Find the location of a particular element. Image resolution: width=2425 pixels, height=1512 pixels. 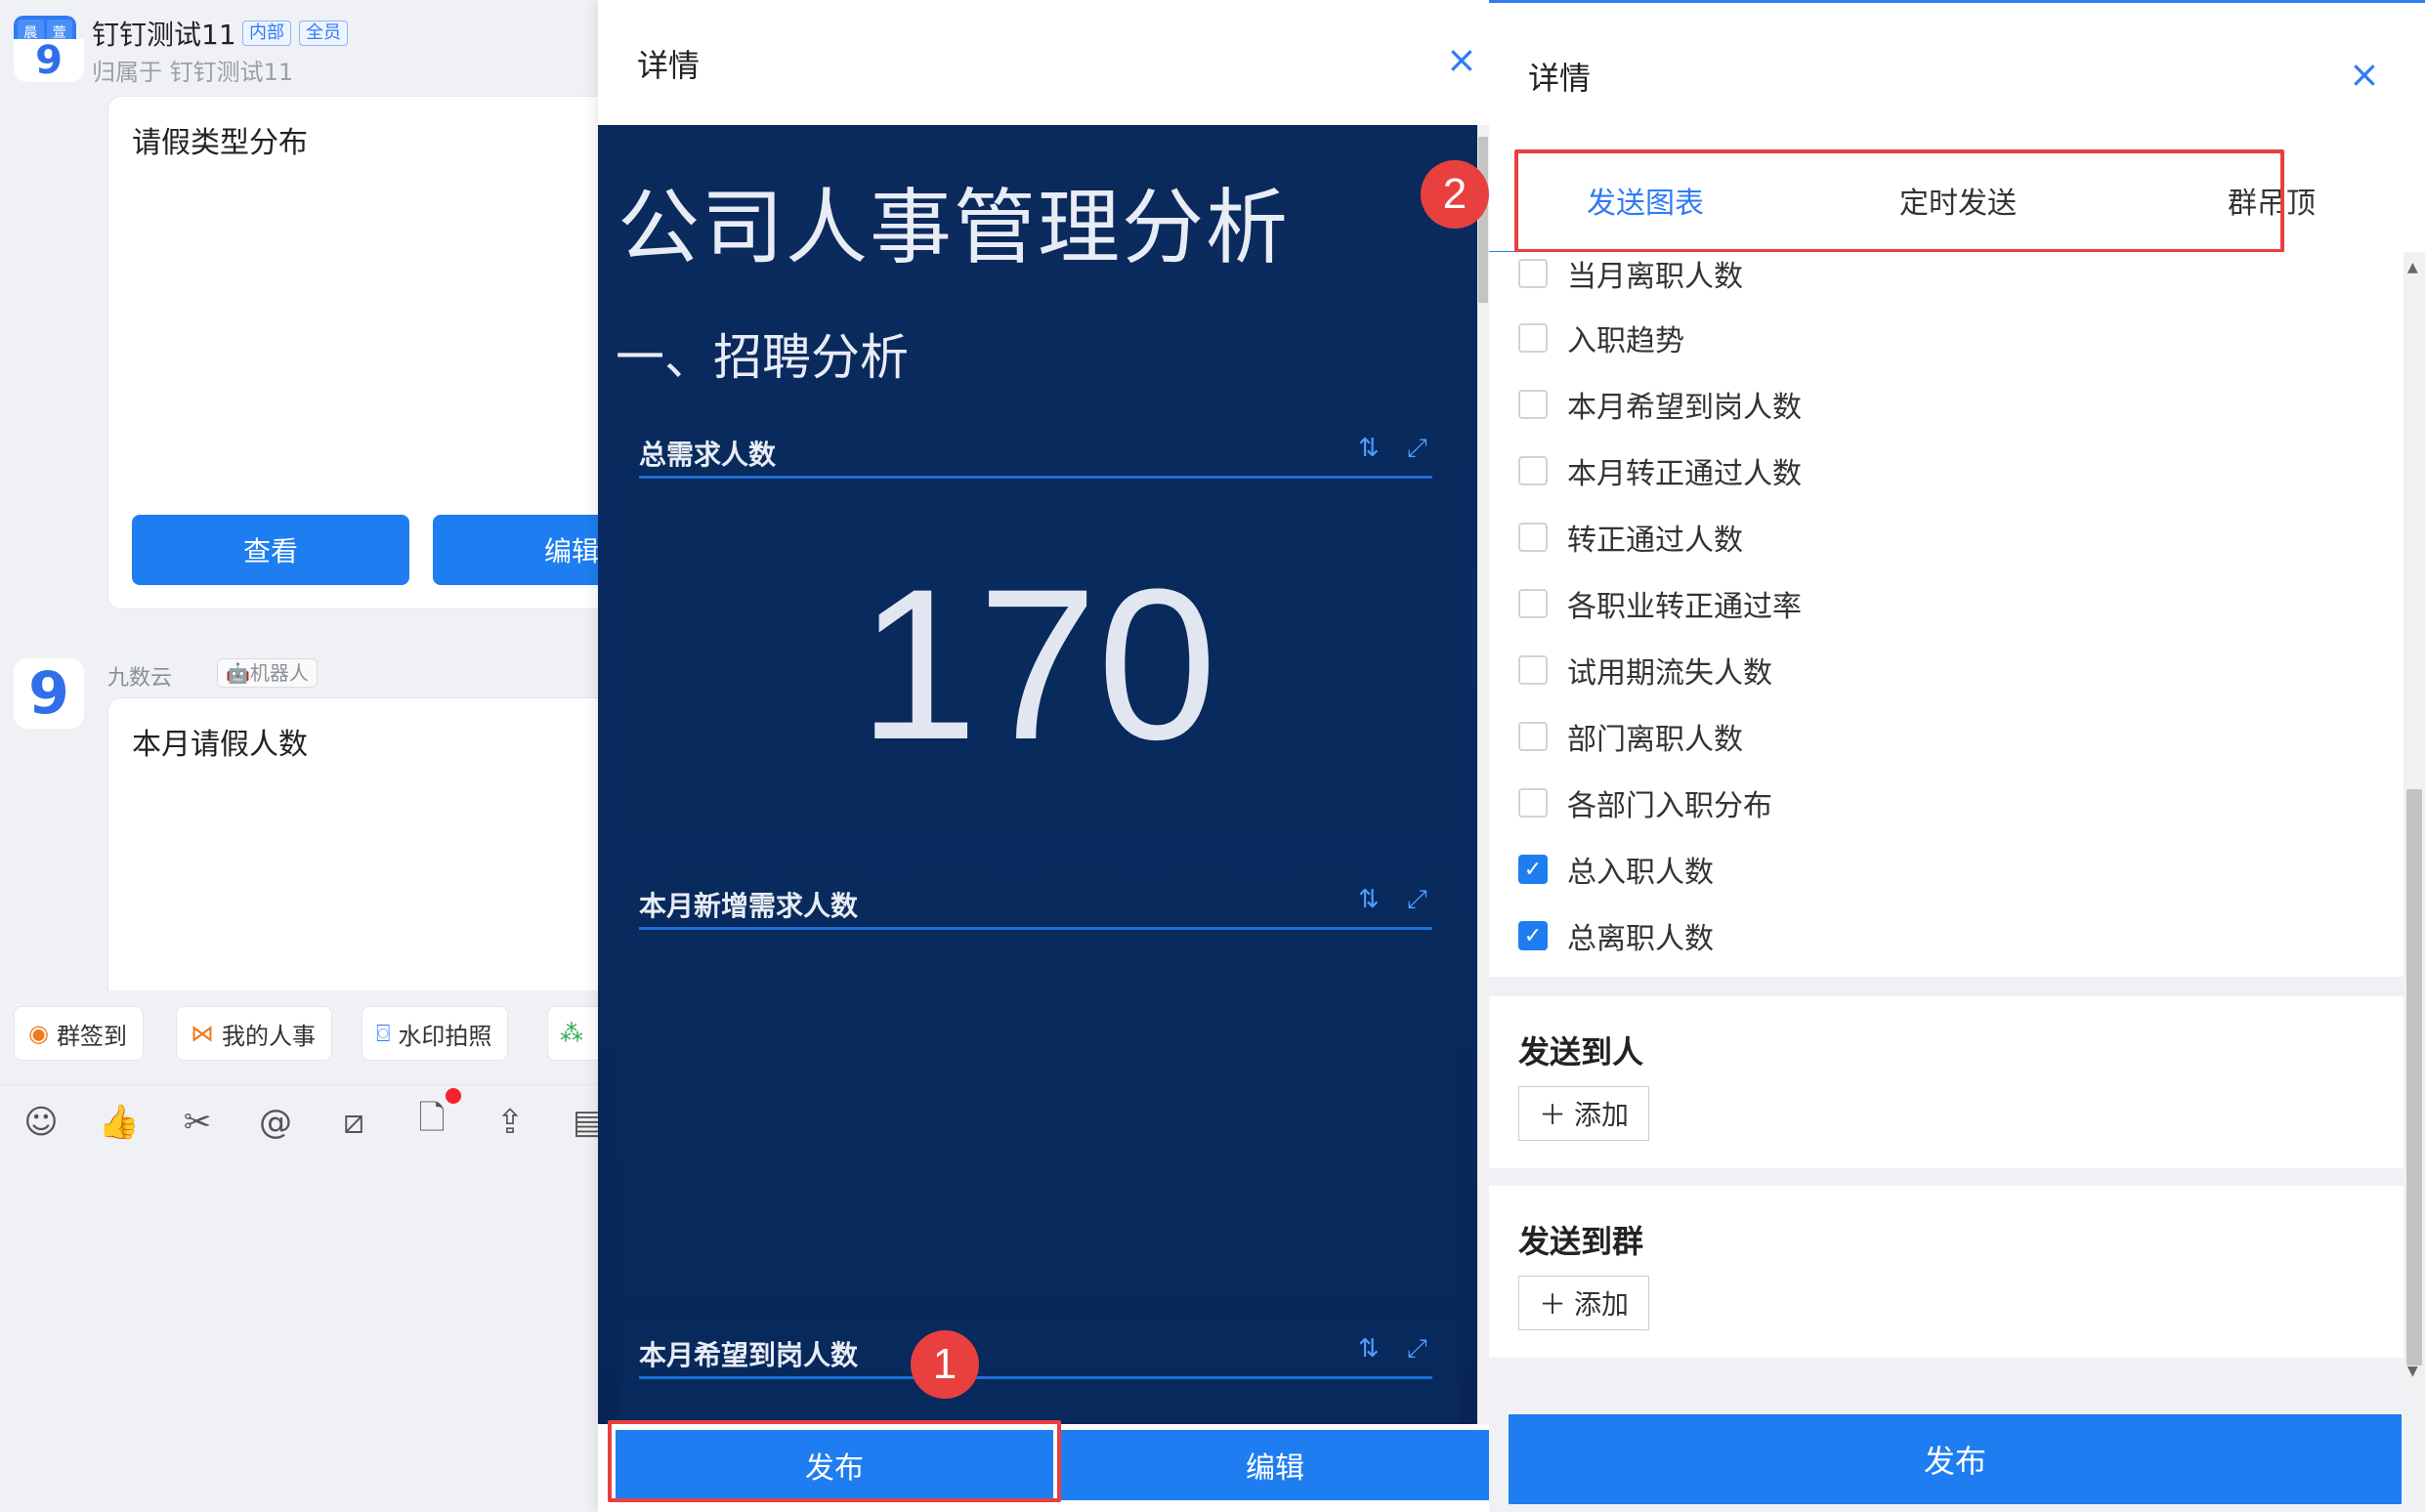

detail-scrollbar: ▲ ▼ is located at coordinates (2414, 818).